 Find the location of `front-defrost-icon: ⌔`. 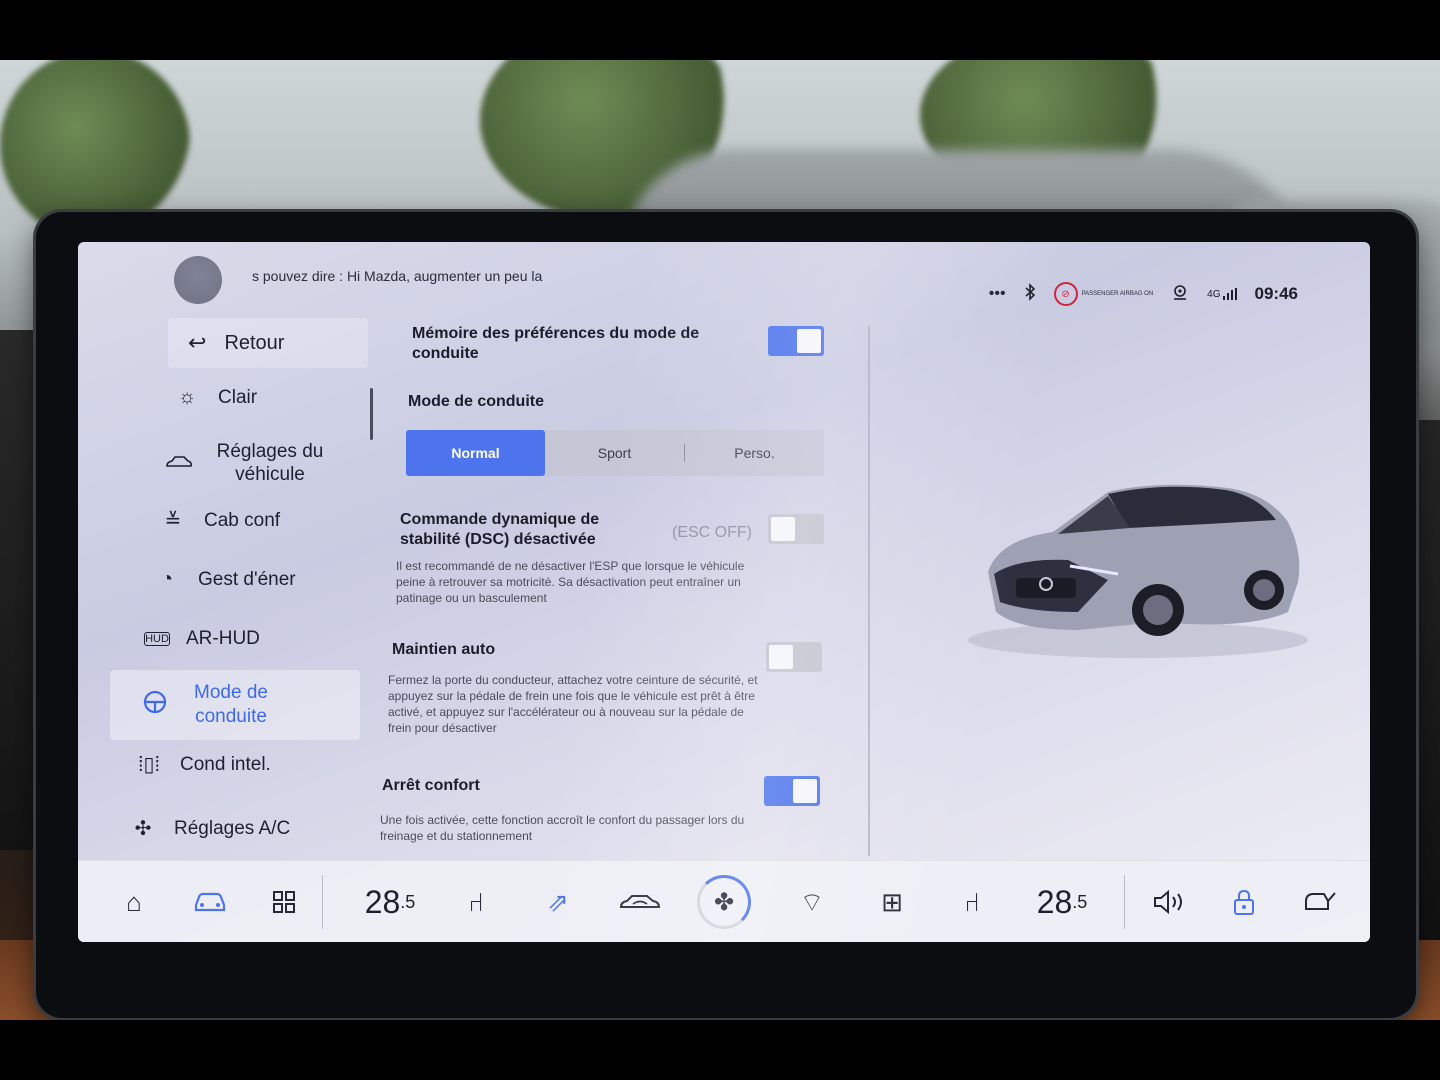

front-defrost-icon: ⌔ is located at coordinates (812, 901).